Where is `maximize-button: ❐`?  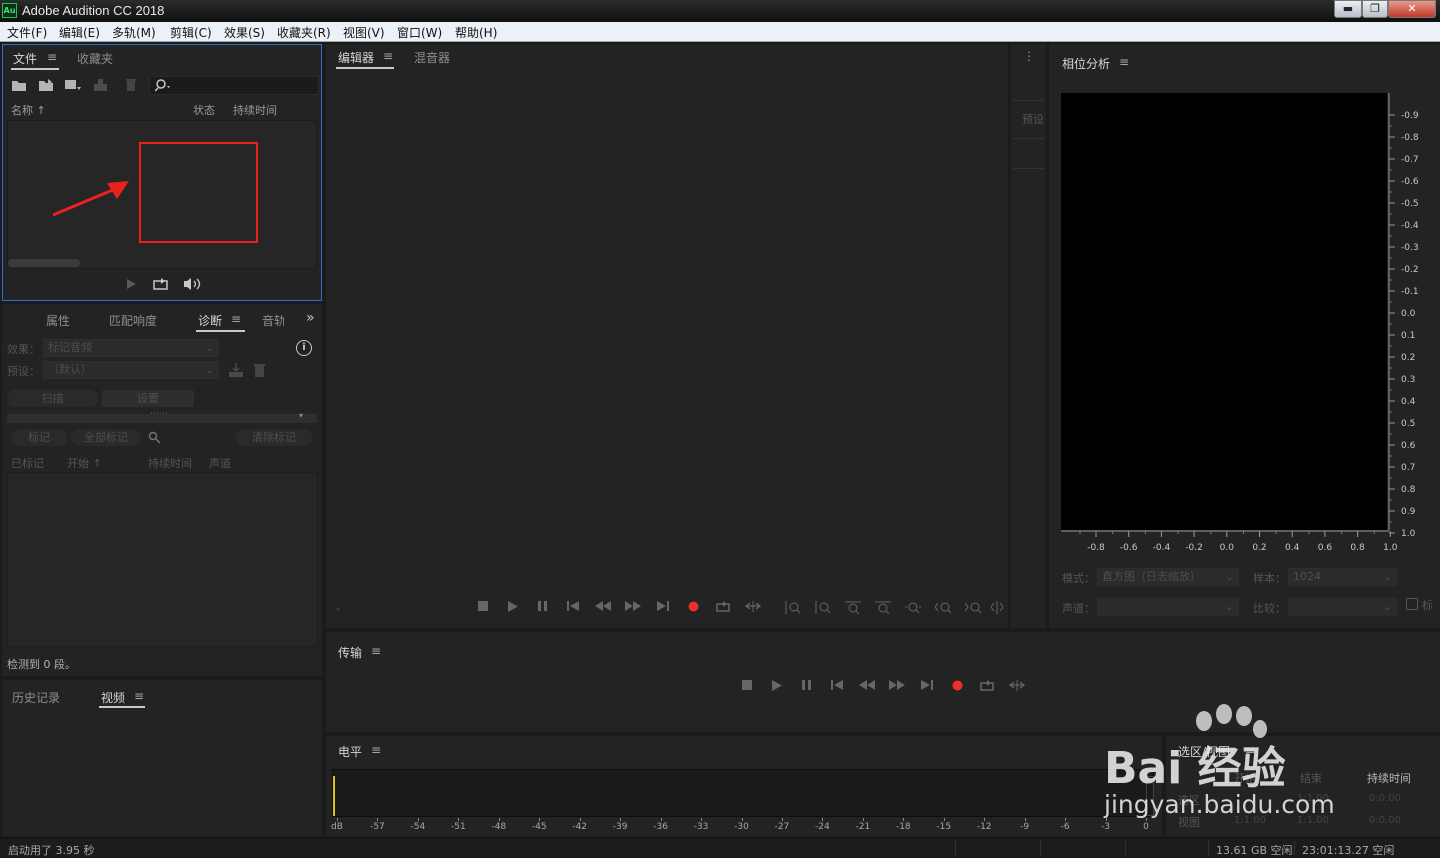
maximize-button: ❐ is located at coordinates (1375, 9).